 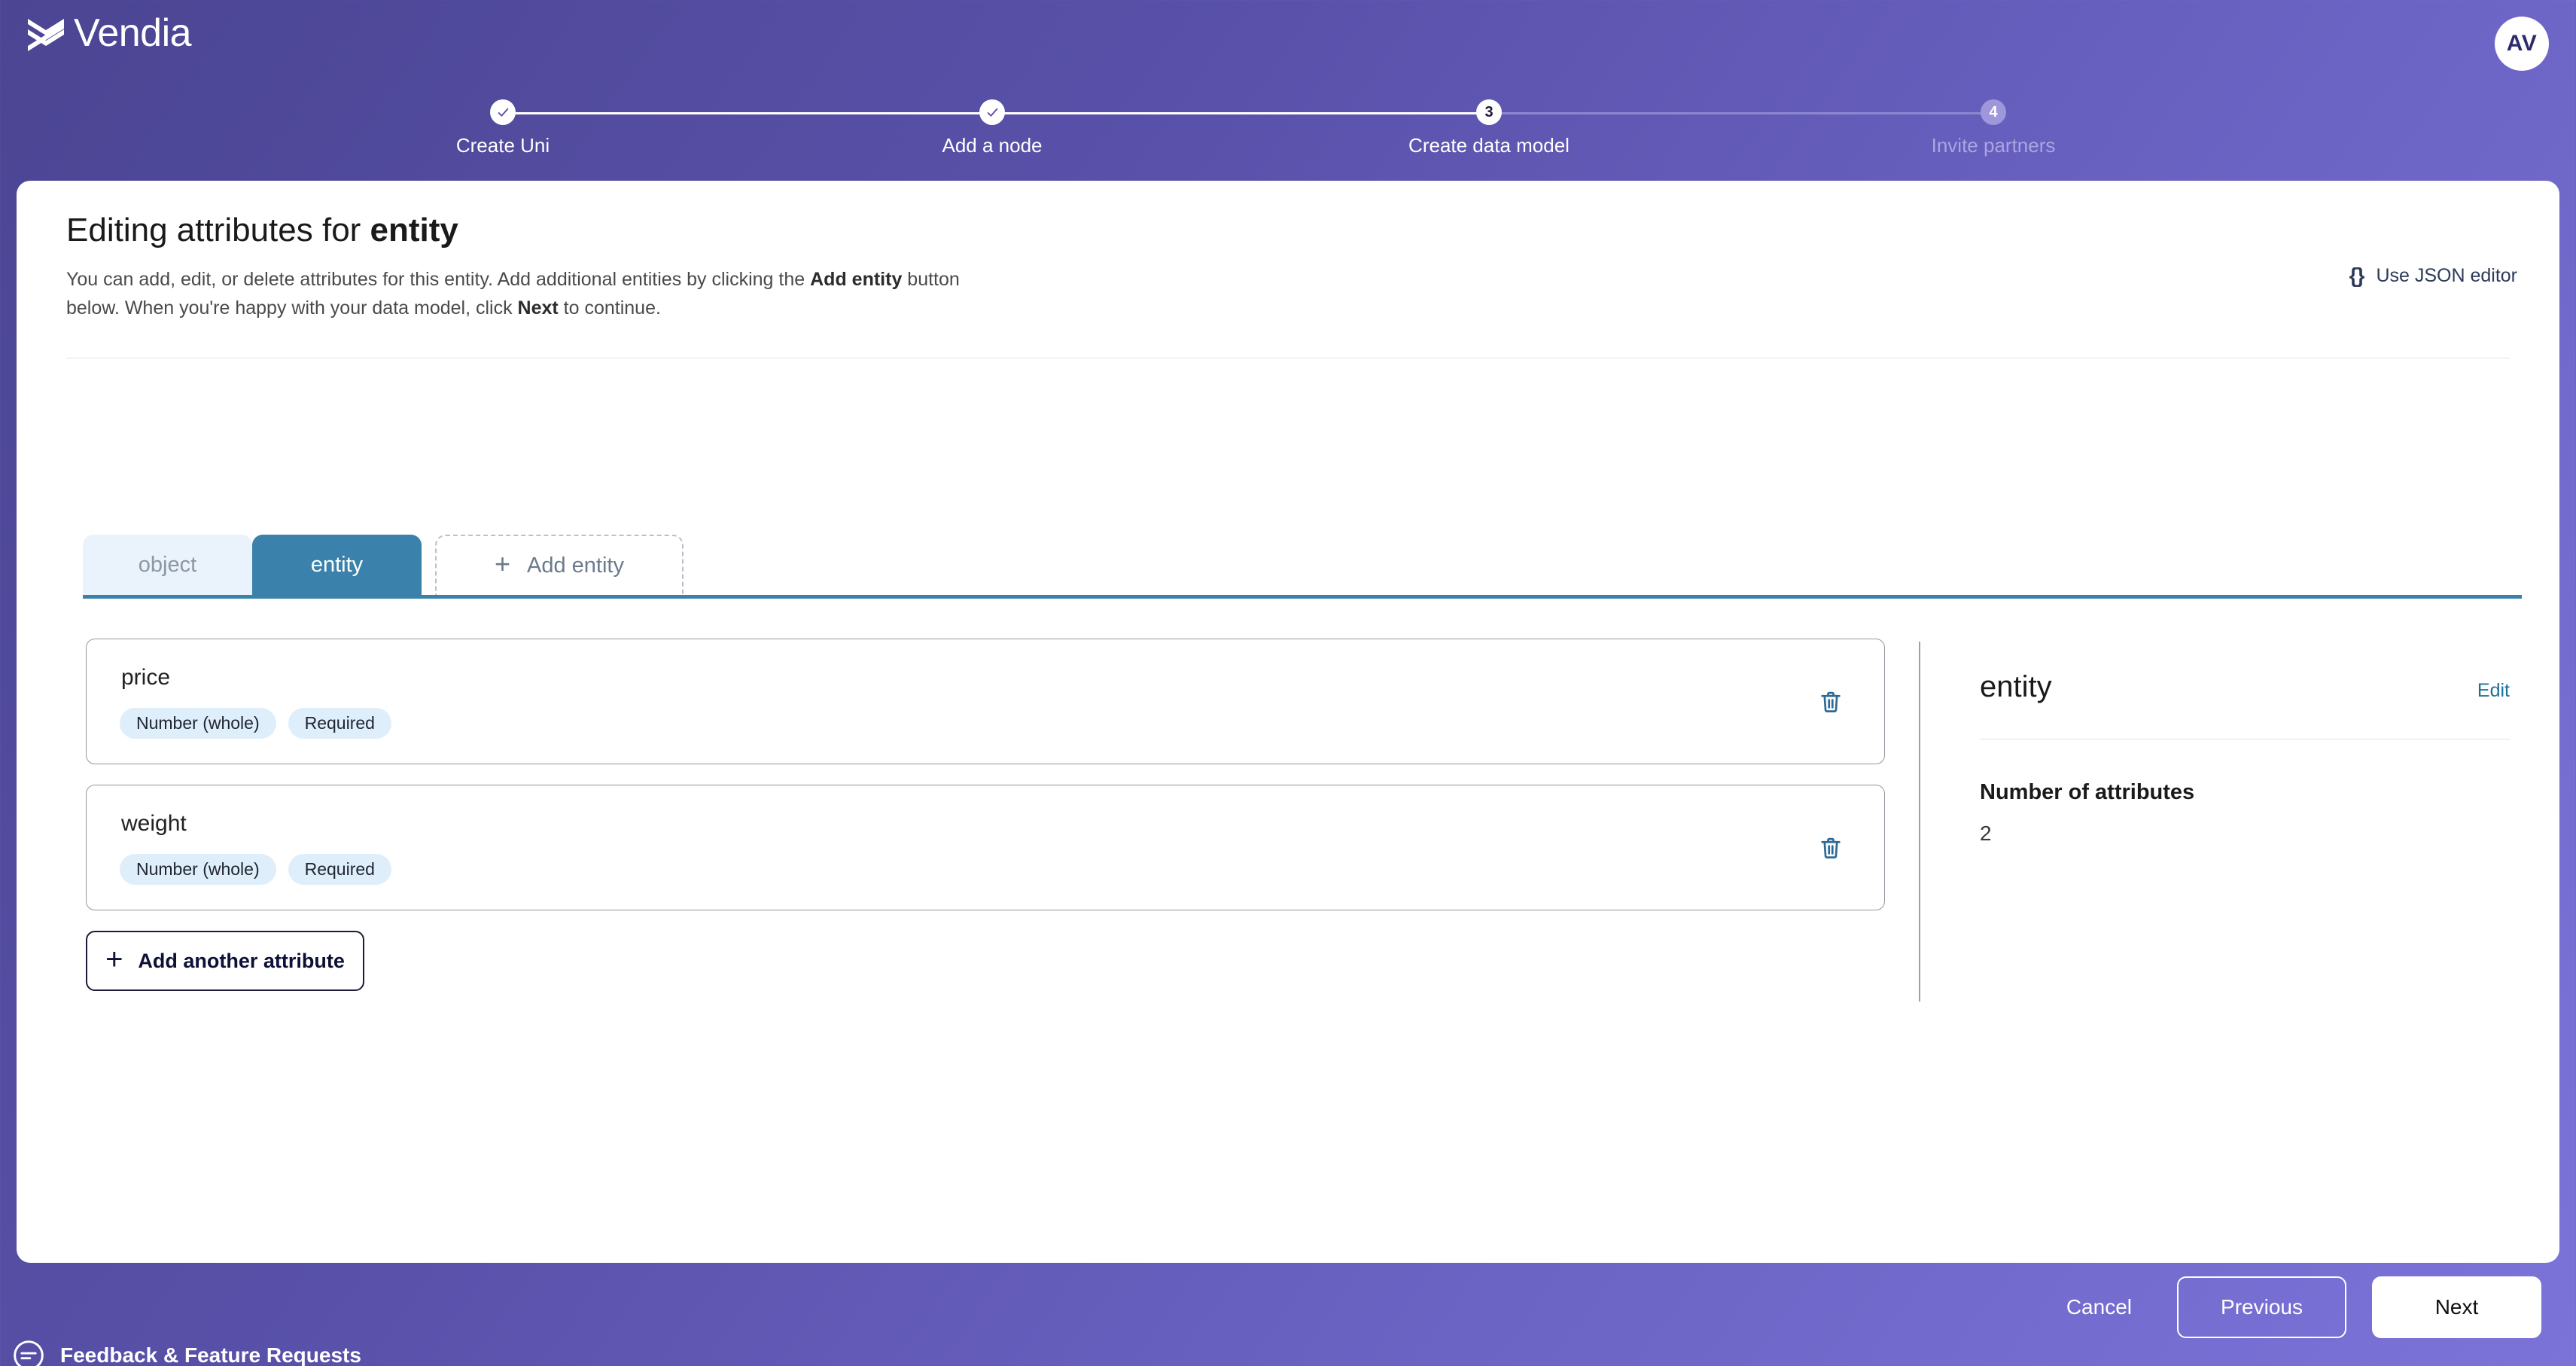 I want to click on step-add-node: Add a node, so click(x=992, y=123).